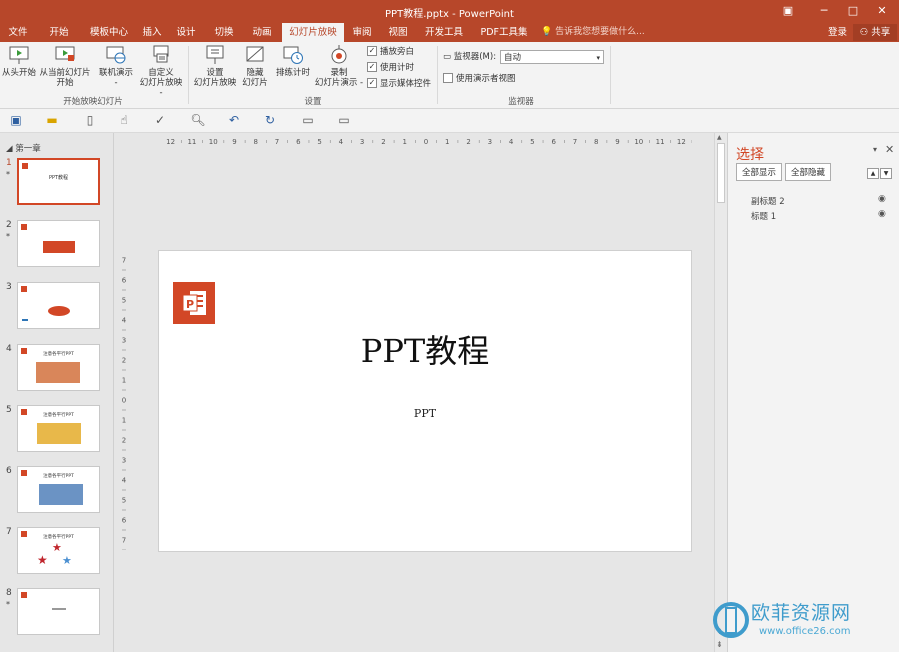 This screenshot has width=899, height=652. I want to click on tab-slide-show: 幻灯片放映, so click(313, 32).